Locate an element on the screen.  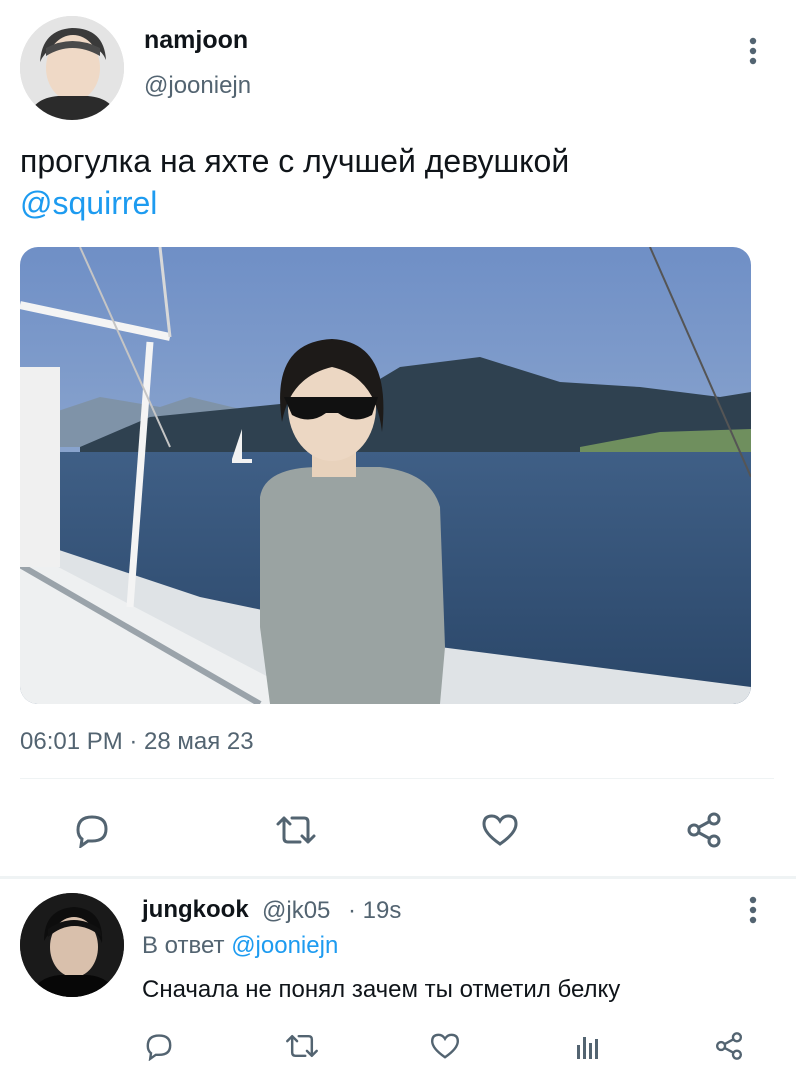
reply-author-handle: @jk05 is located at coordinates (296, 911).